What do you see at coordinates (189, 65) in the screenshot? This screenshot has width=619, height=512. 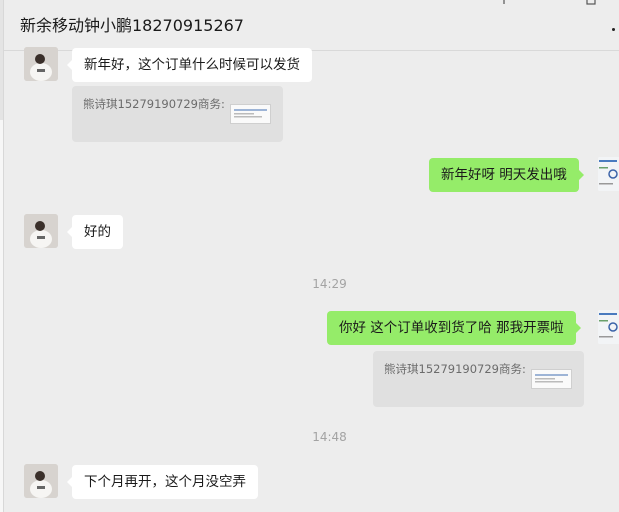 I see `message-bubble-incoming: 新年好，这个订单什么时候可以发货` at bounding box center [189, 65].